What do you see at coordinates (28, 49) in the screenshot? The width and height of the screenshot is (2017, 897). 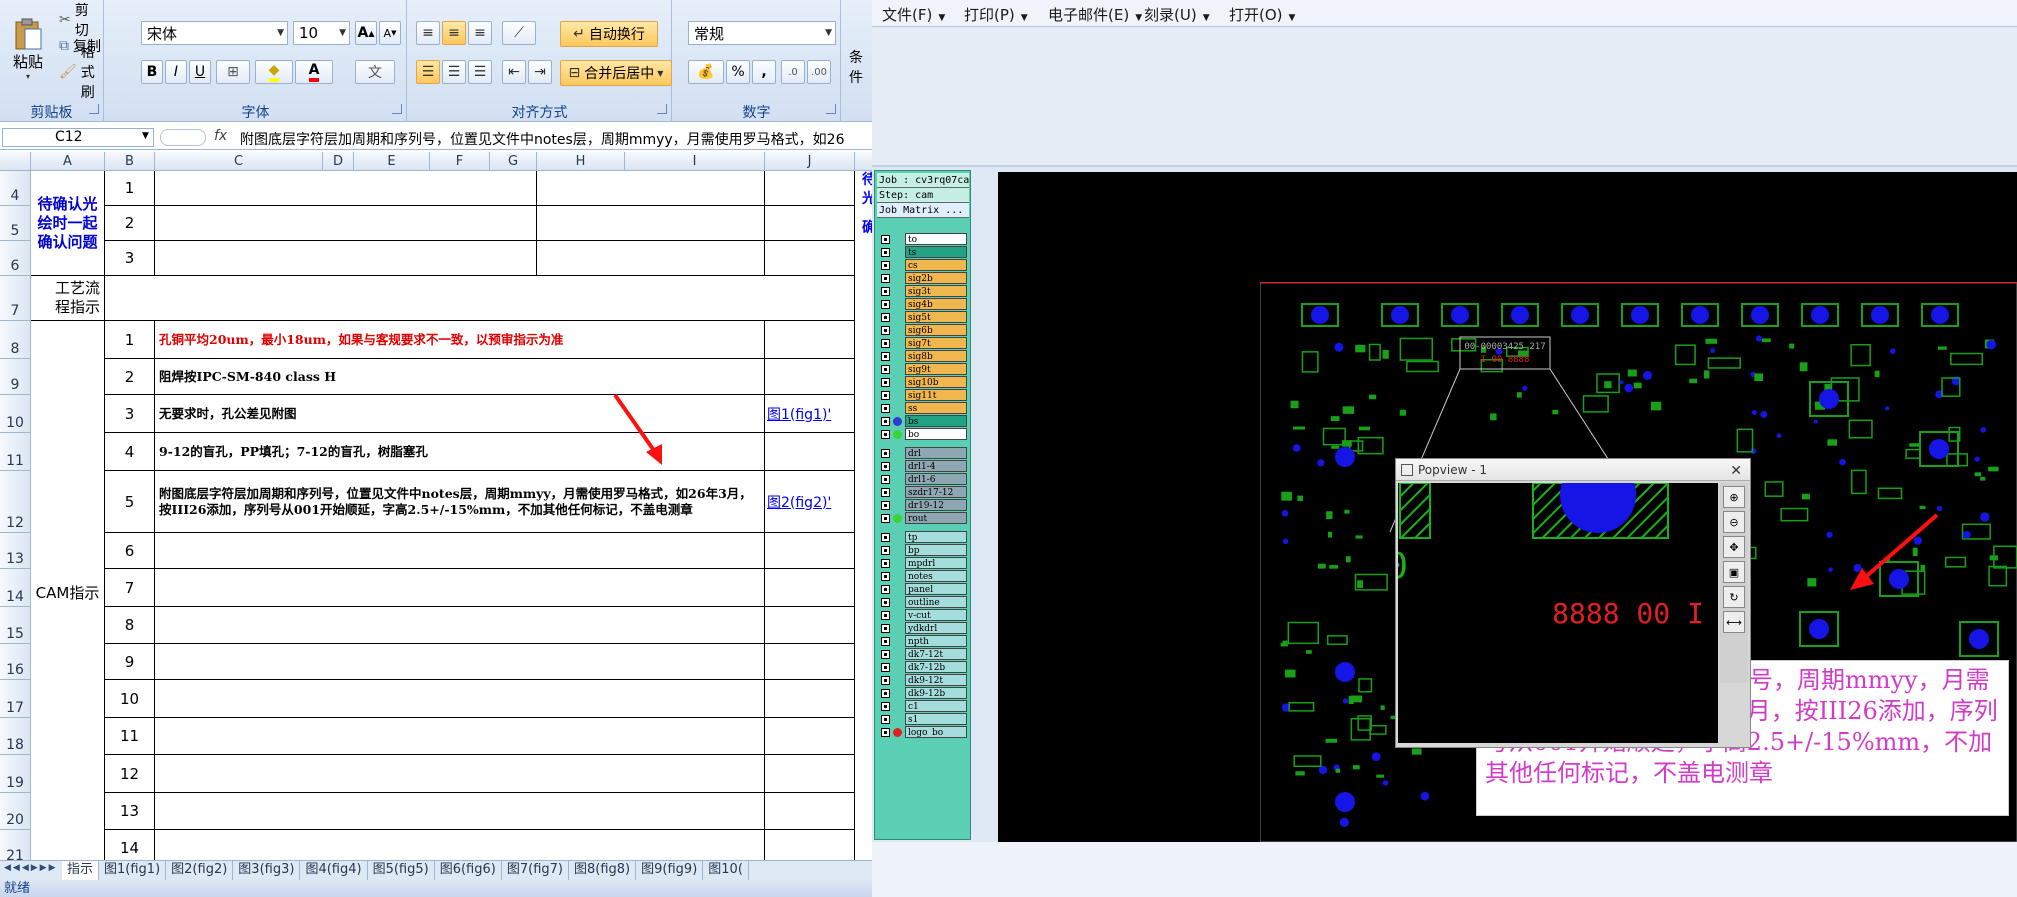 I see `paste-button: 粘贴 ▾` at bounding box center [28, 49].